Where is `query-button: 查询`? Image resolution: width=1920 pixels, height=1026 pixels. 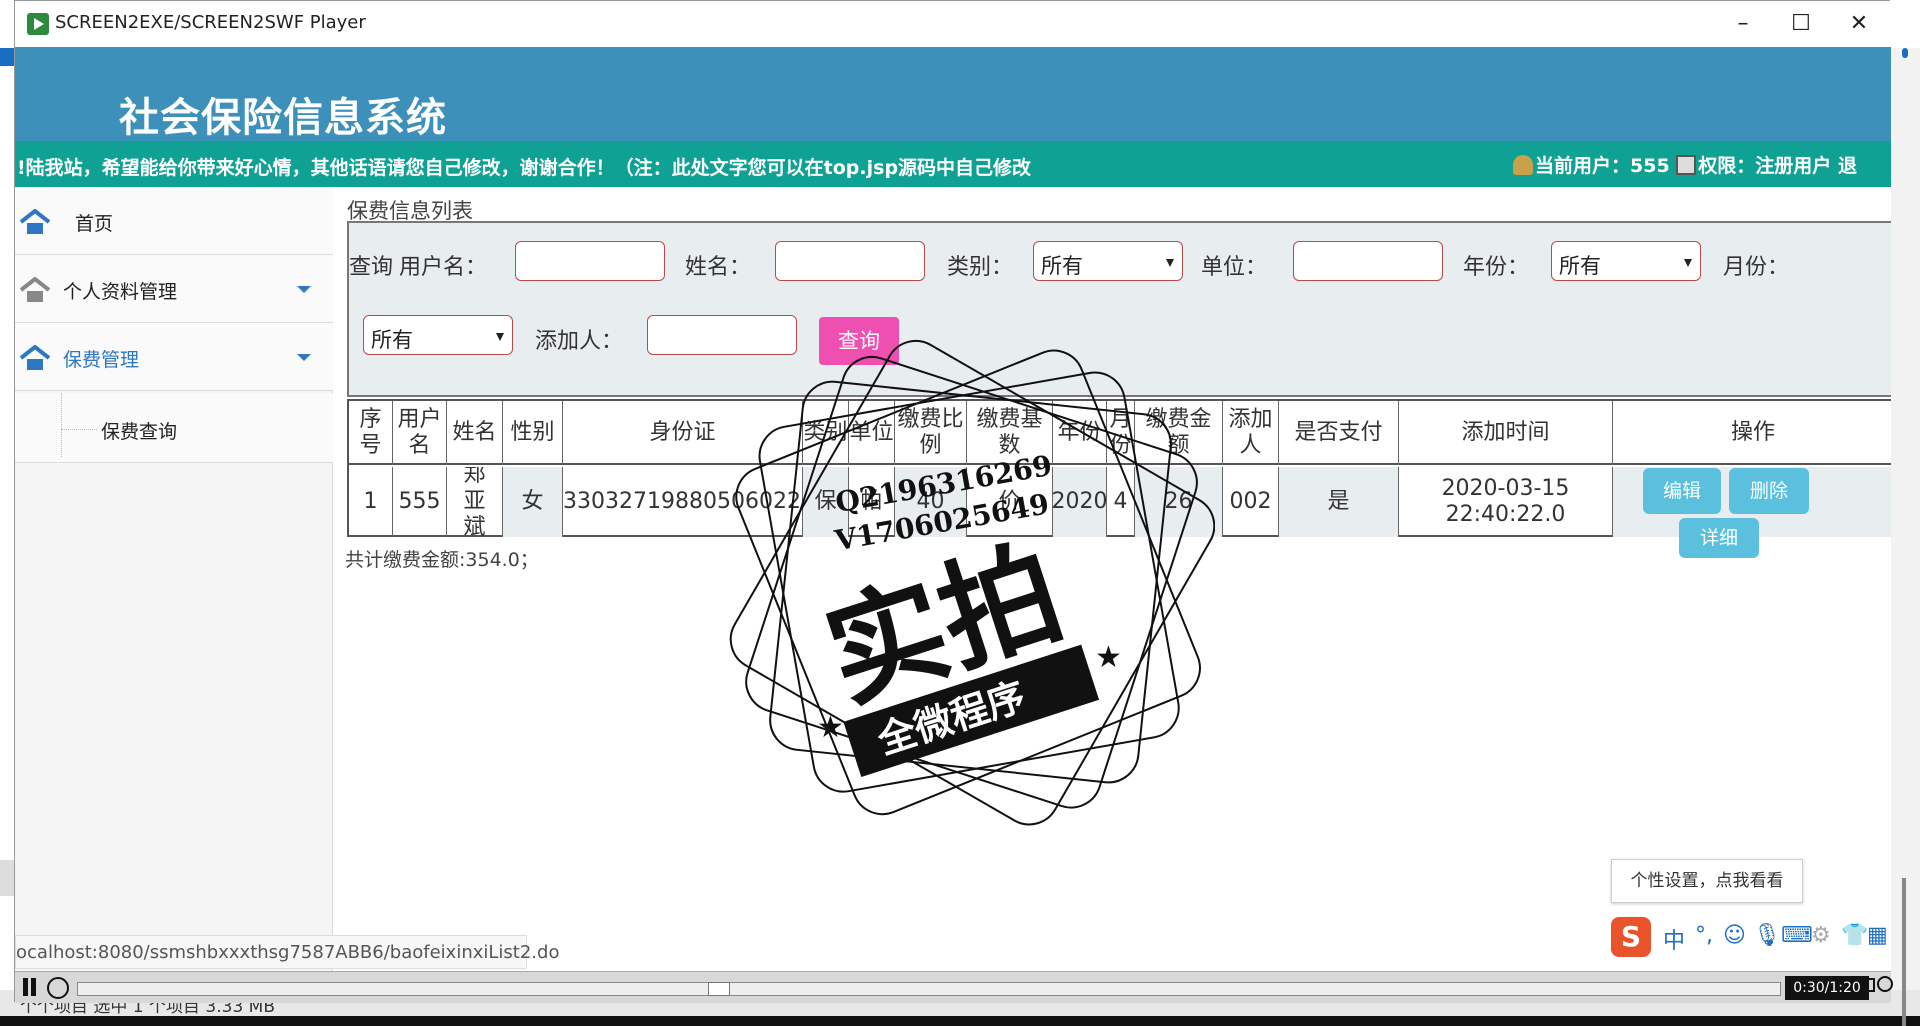
query-button: 查询 is located at coordinates (859, 341).